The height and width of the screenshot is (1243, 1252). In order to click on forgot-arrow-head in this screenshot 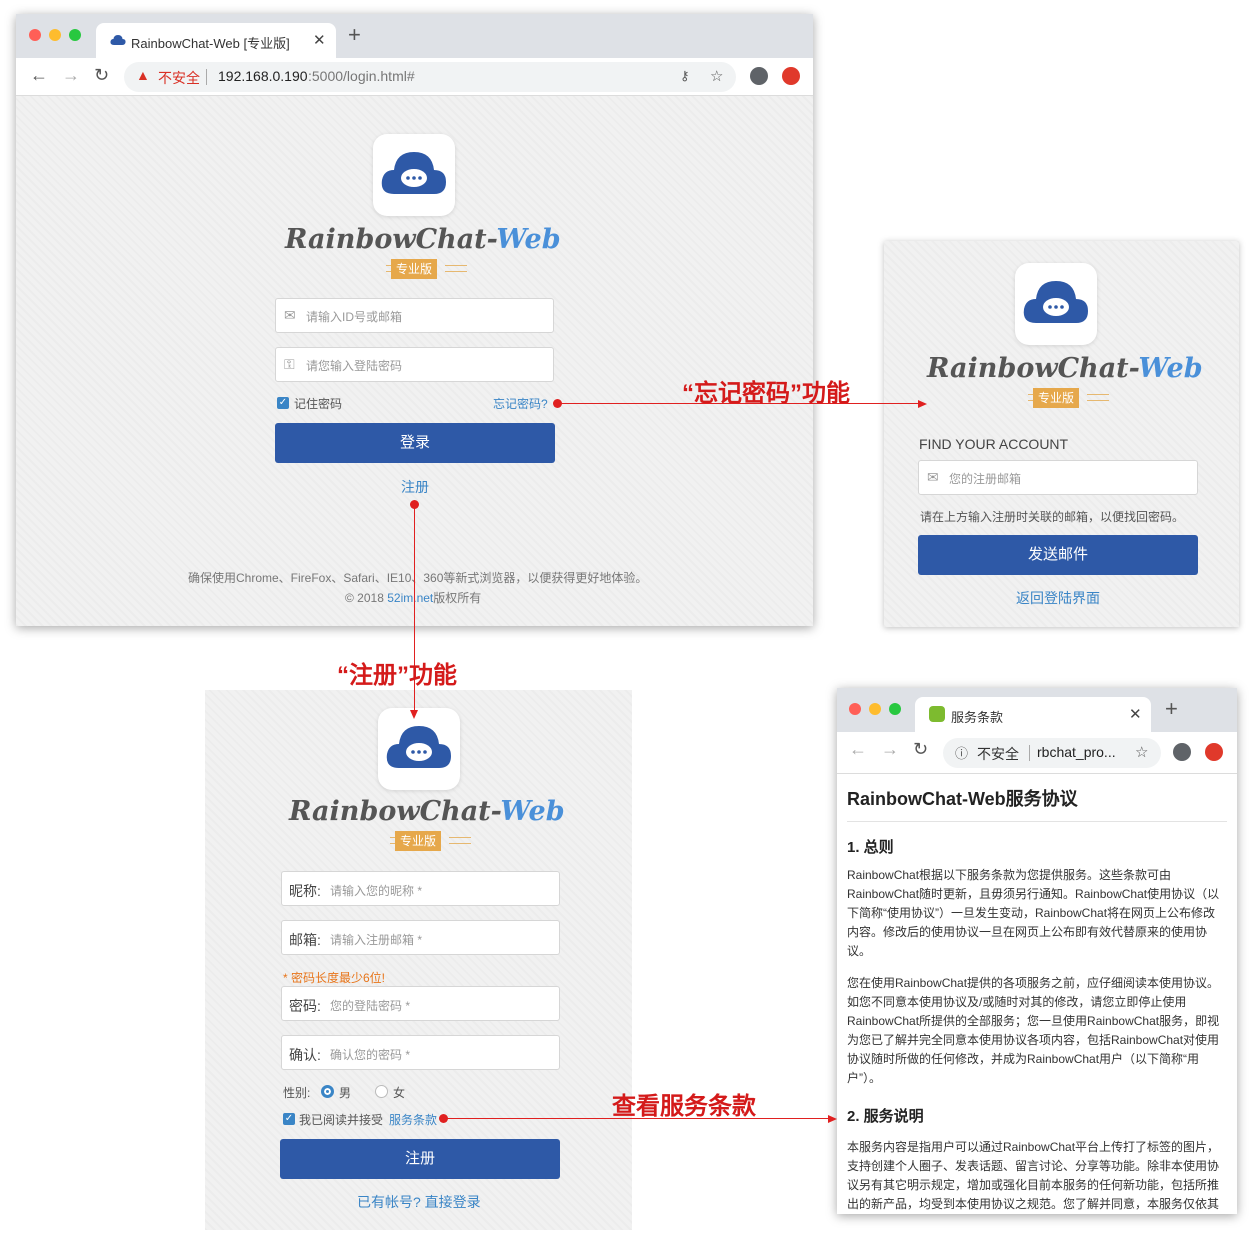, I will do `click(922, 404)`.